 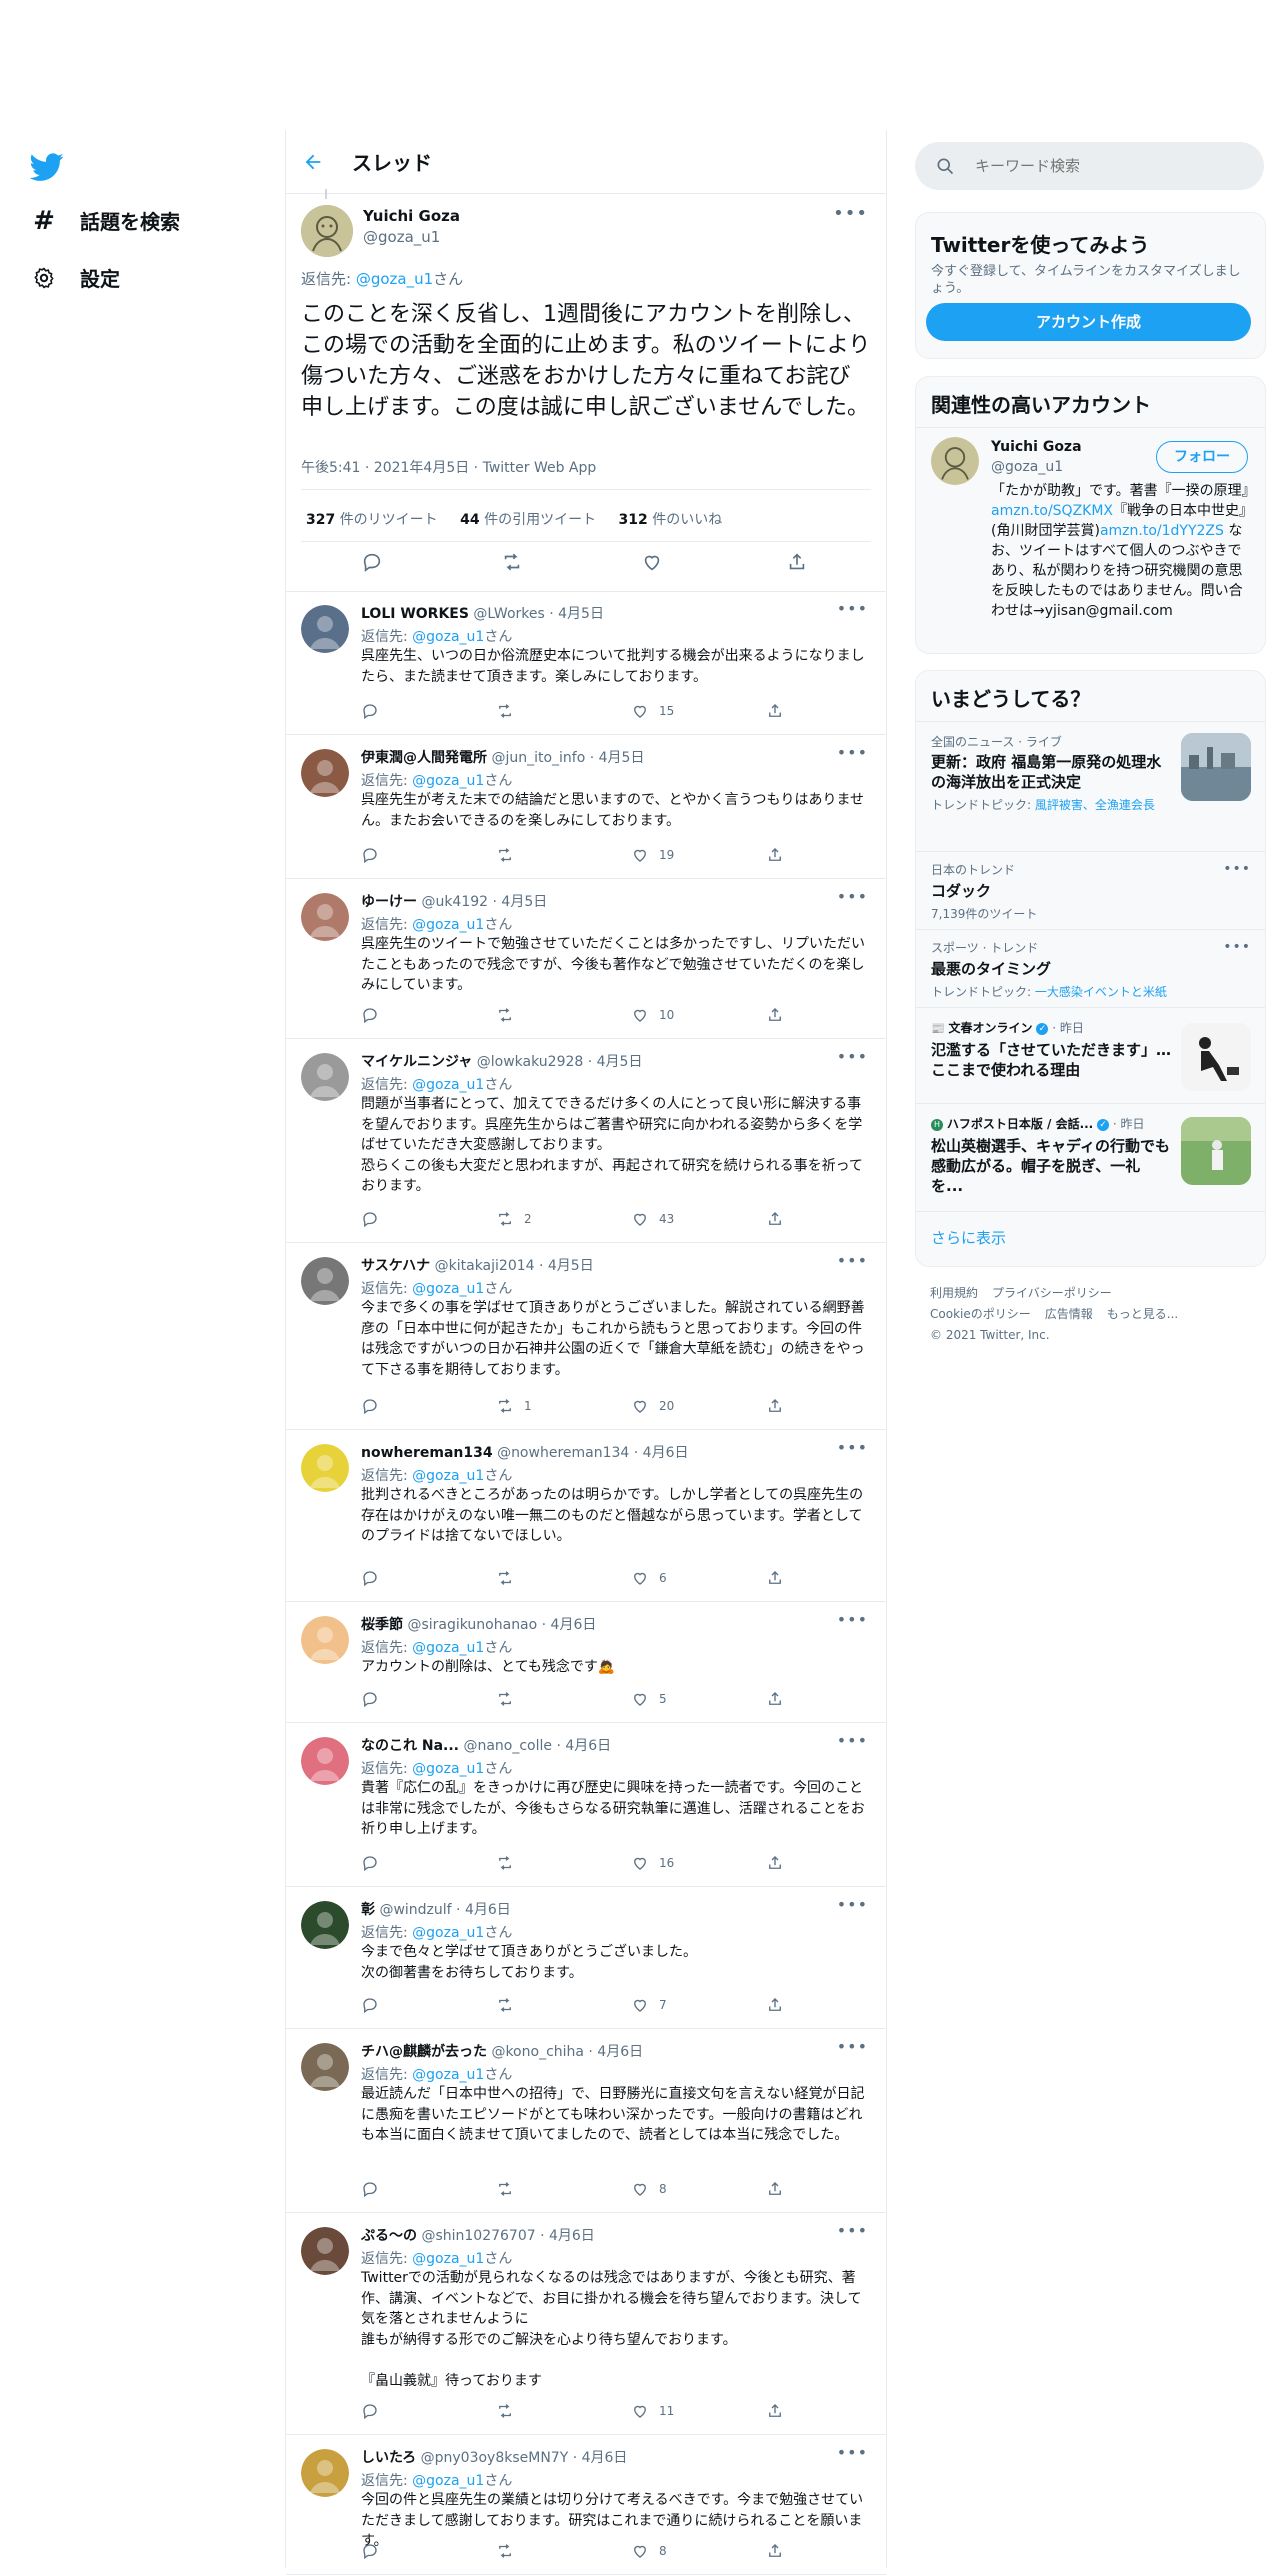 What do you see at coordinates (75, 277) in the screenshot?
I see `nav-settings: 設定` at bounding box center [75, 277].